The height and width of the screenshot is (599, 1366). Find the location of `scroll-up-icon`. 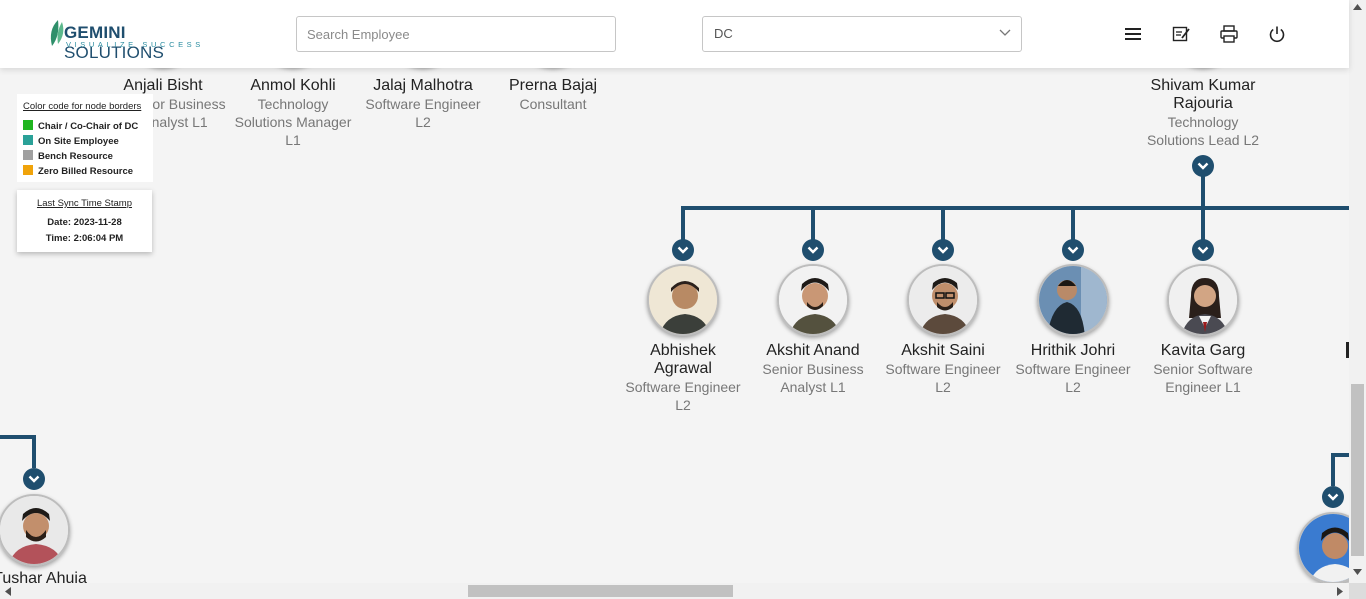

scroll-up-icon is located at coordinates (1357, 7).